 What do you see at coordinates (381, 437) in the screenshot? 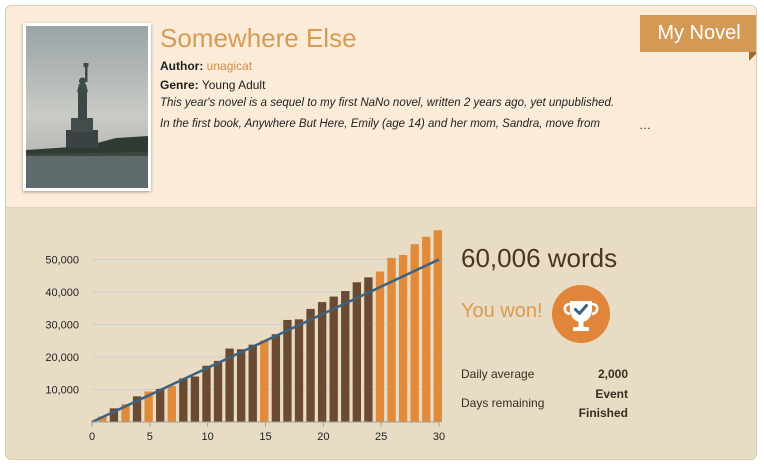
I see `x-tick-label: 25` at bounding box center [381, 437].